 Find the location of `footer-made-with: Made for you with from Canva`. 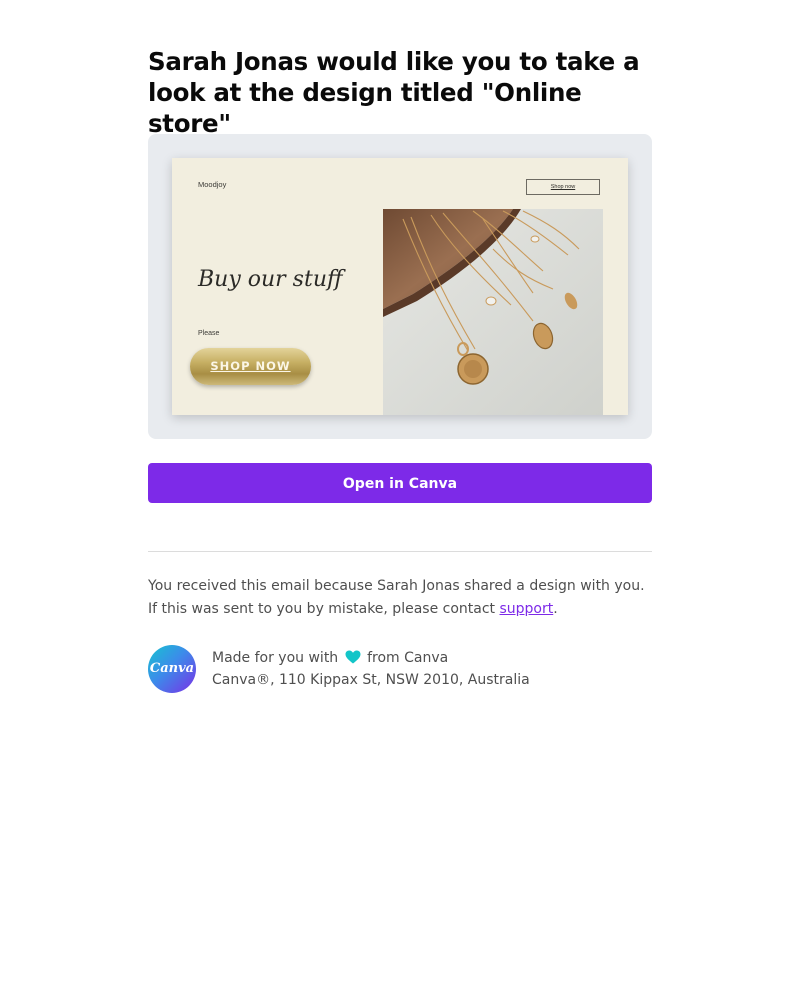

footer-made-with: Made for you with from Canva is located at coordinates (330, 659).